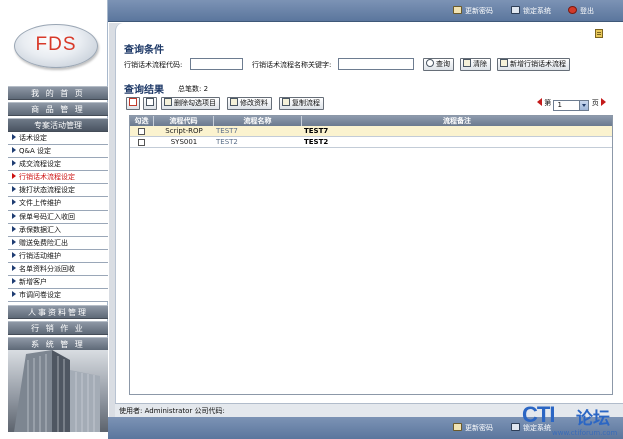  What do you see at coordinates (58, 178) in the screenshot?
I see `submenu-item-current: 行销话术流程设定` at bounding box center [58, 178].